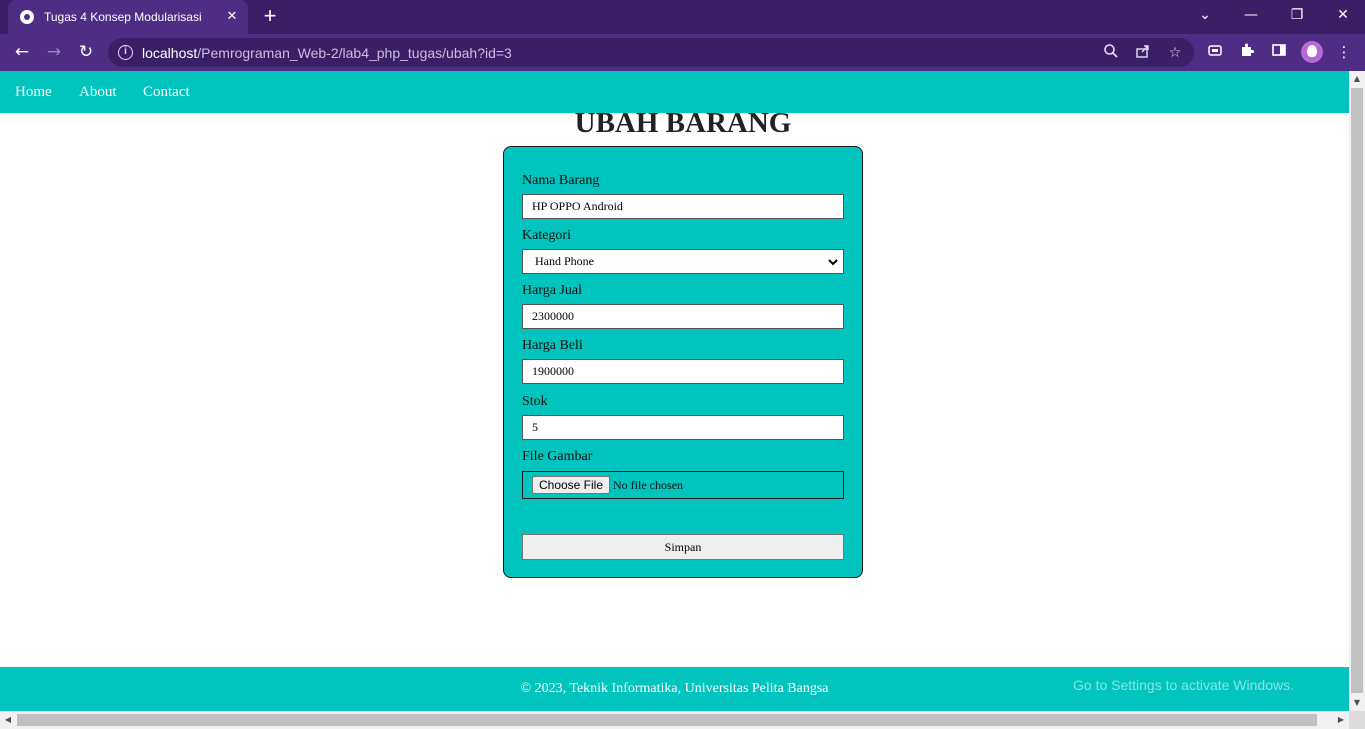  I want to click on browser-tab-bar: Tugas 4 Konsep Modularisasi ✕ + ⌄ — ❐ ✕, so click(682, 17).